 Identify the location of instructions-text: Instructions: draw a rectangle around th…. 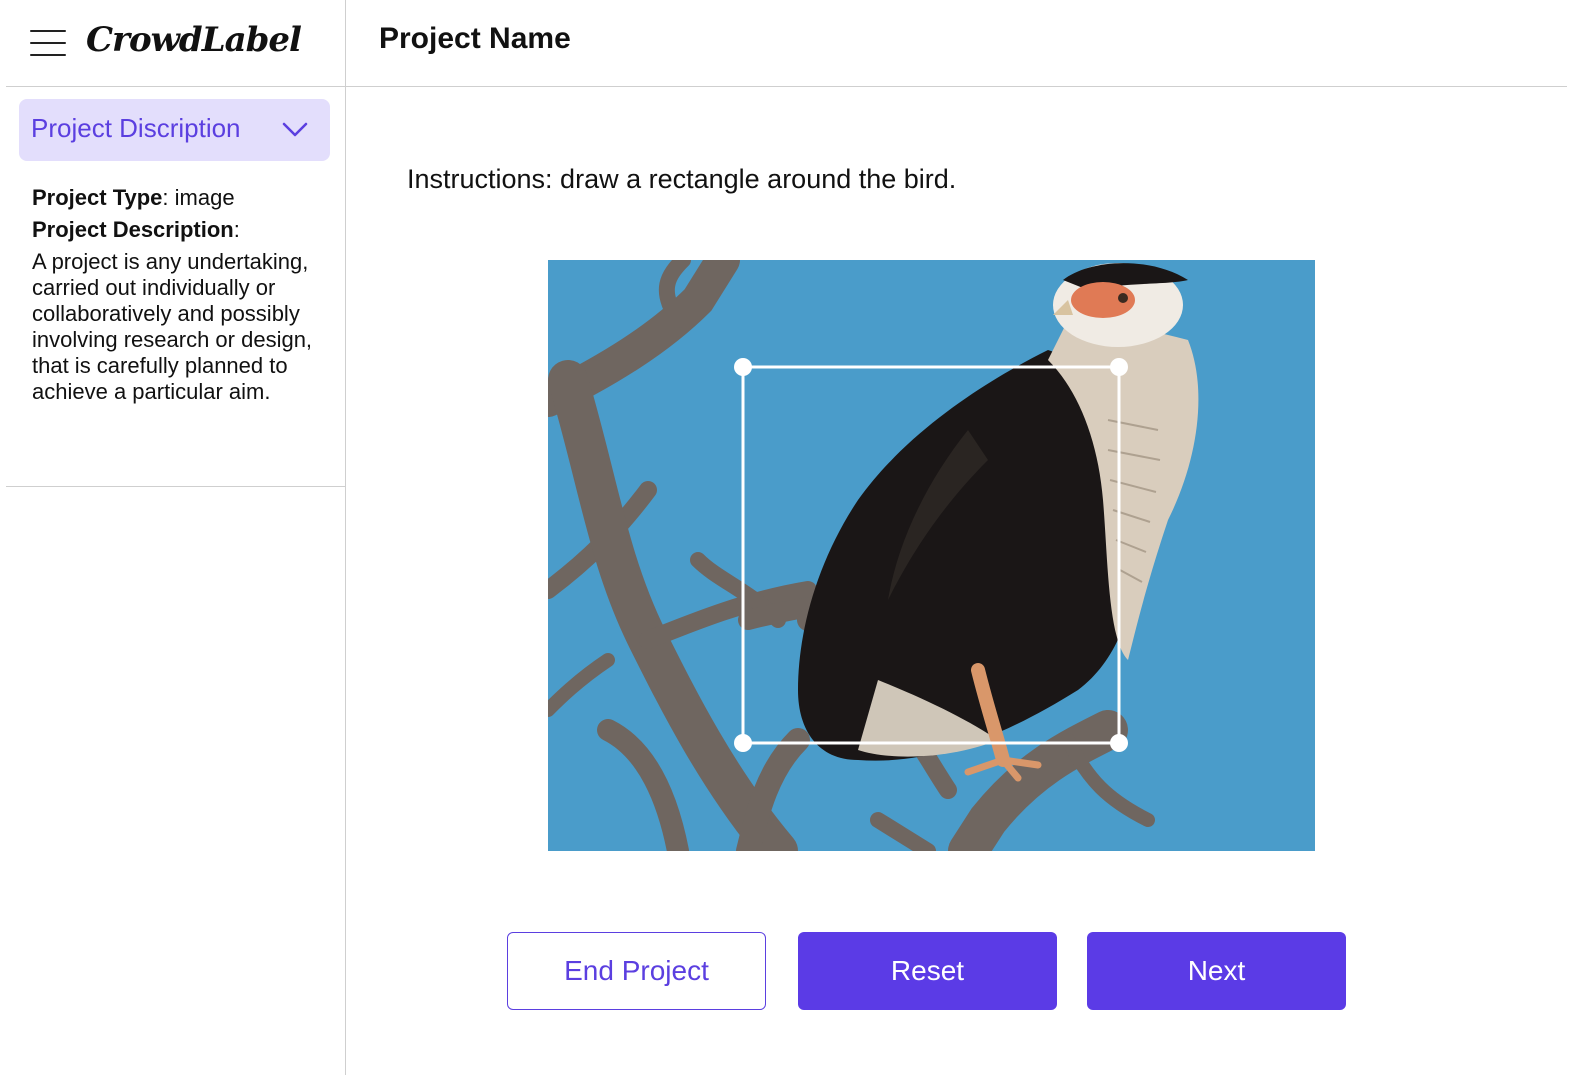
(682, 179).